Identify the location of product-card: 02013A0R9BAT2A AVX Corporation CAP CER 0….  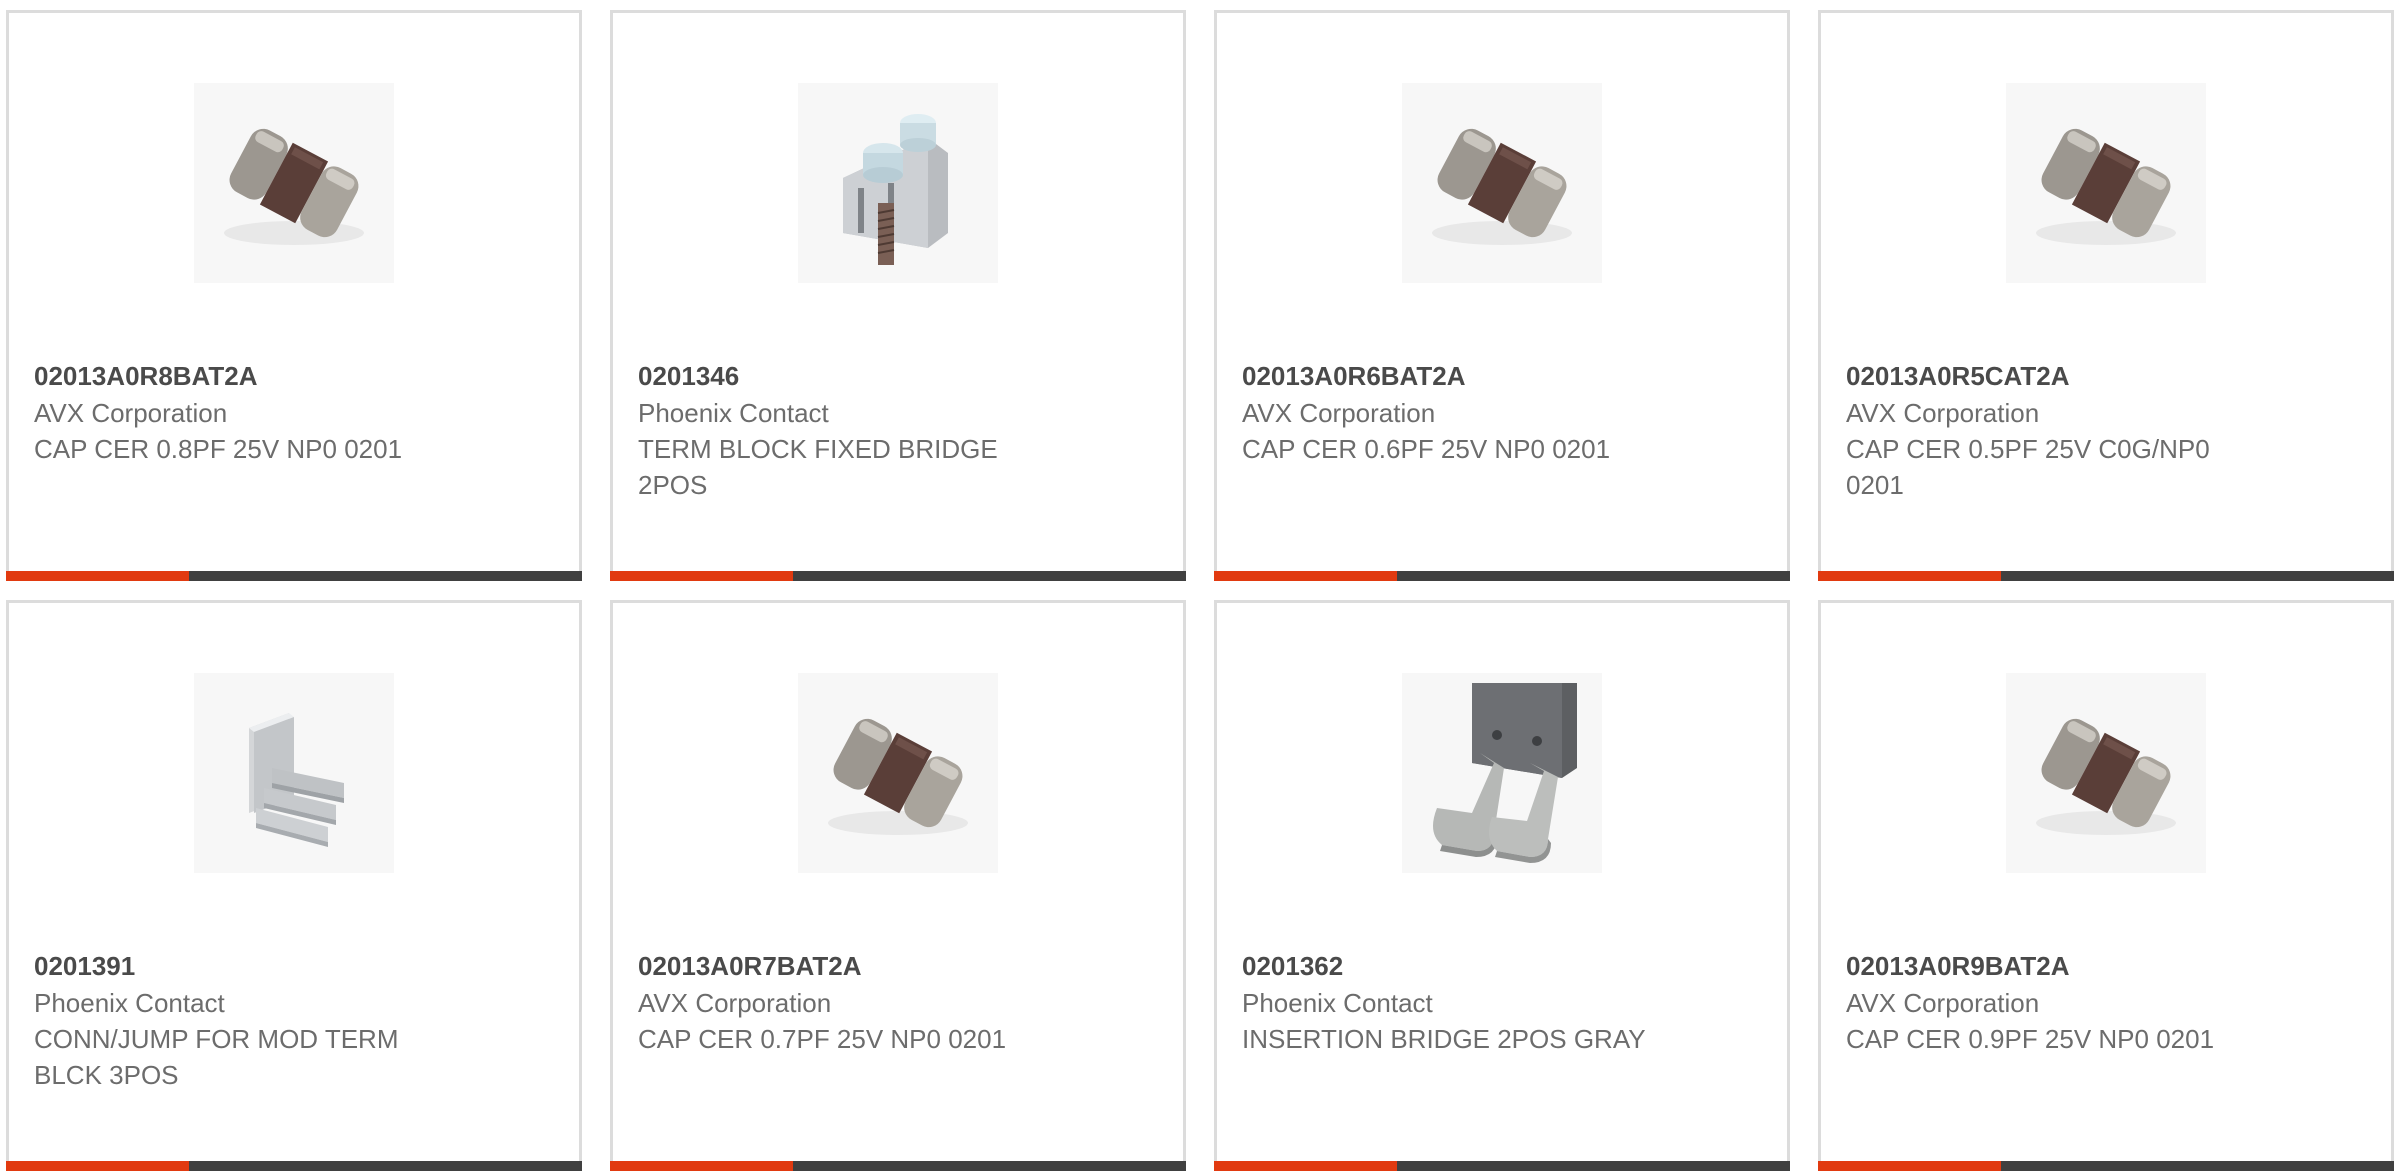
(2106, 885).